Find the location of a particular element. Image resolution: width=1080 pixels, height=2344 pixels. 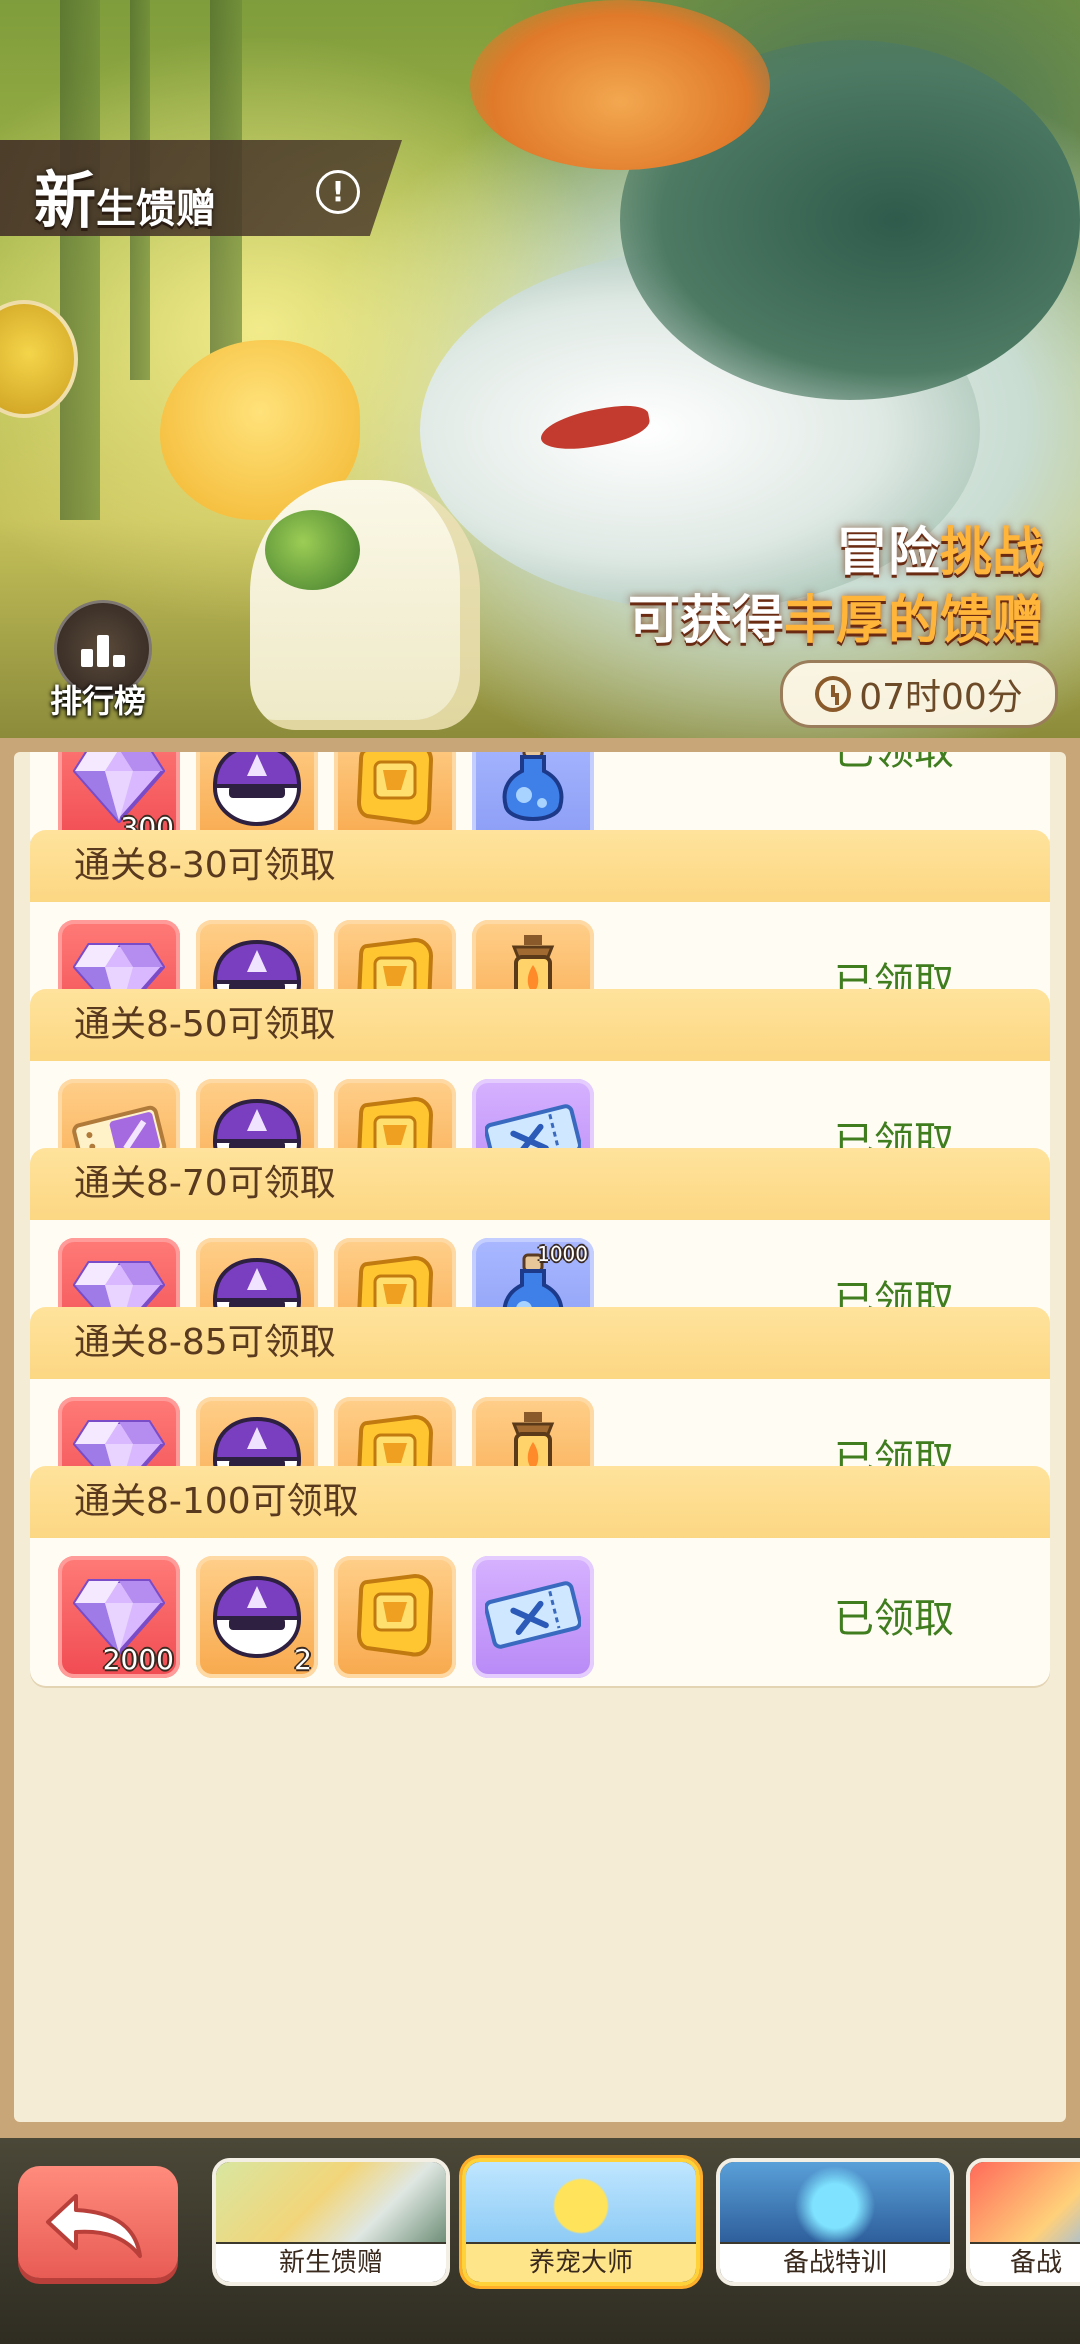

potion-icon is located at coordinates (533, 792).